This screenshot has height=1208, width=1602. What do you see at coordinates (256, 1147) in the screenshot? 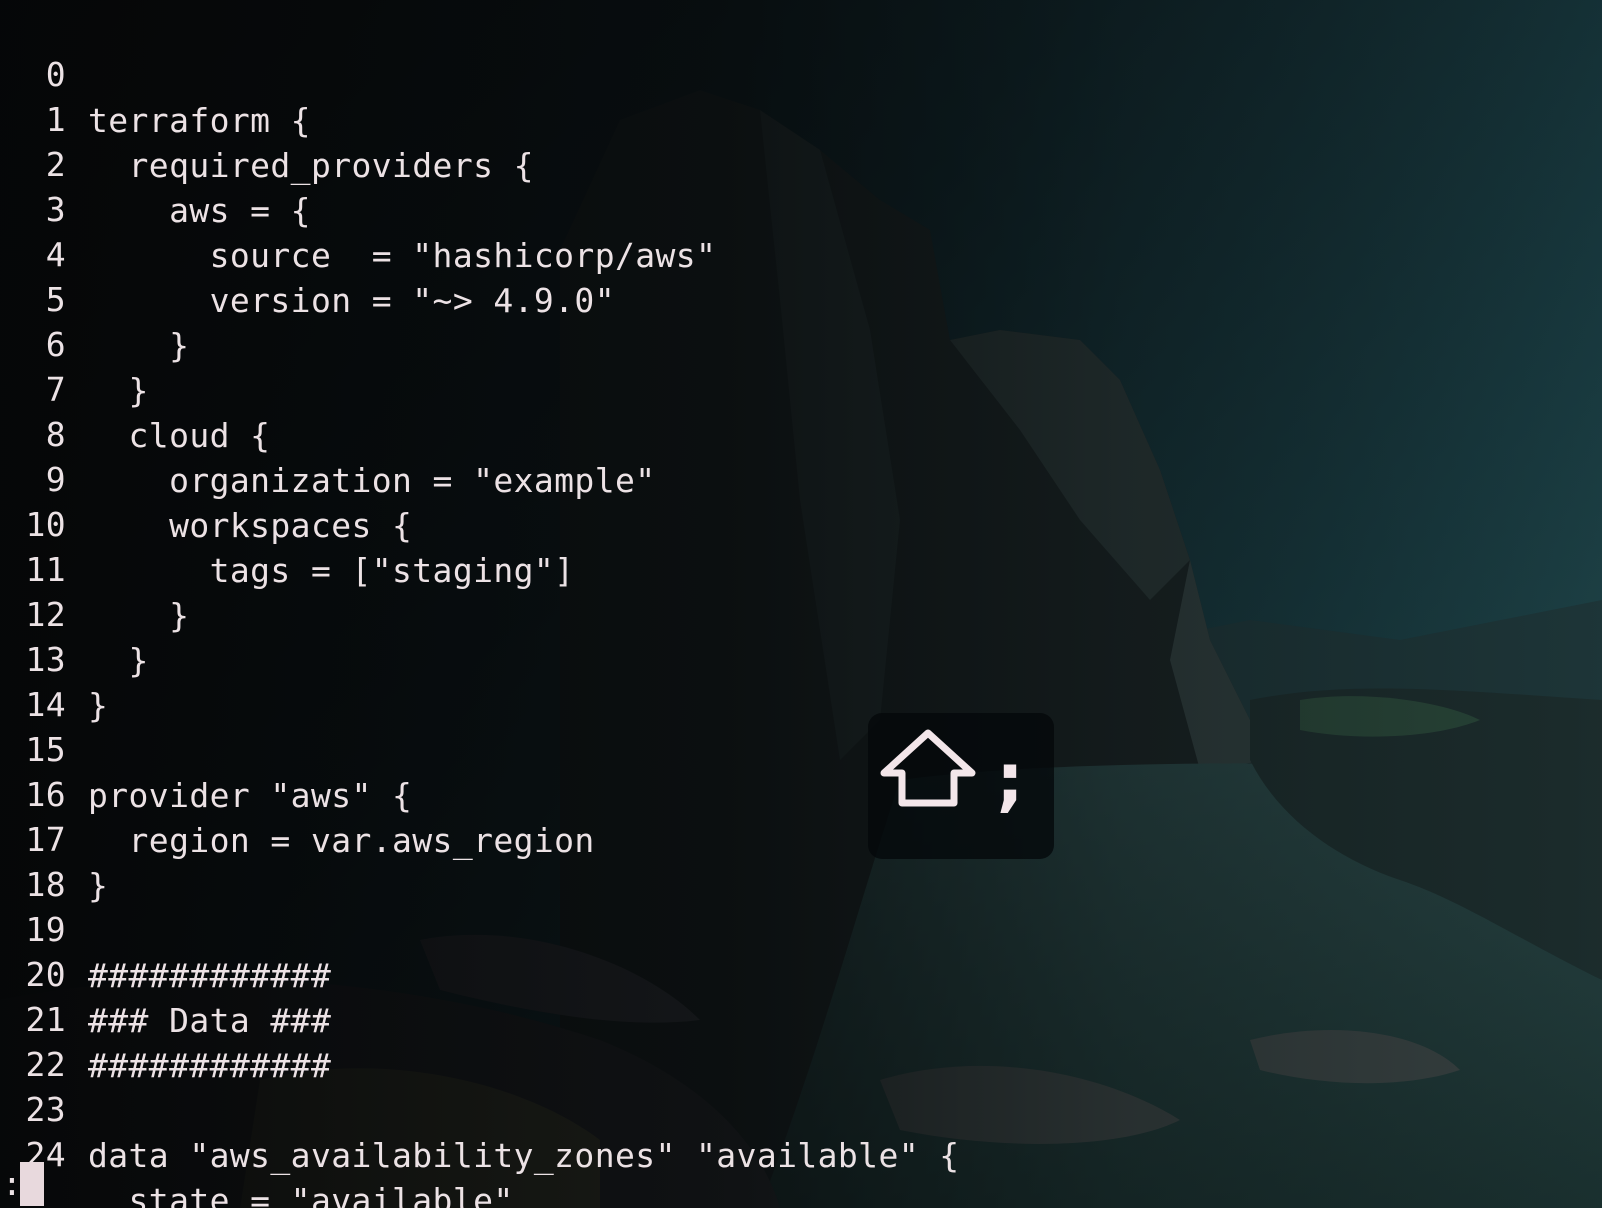
I see `code-line: 24 state = "available"` at bounding box center [256, 1147].